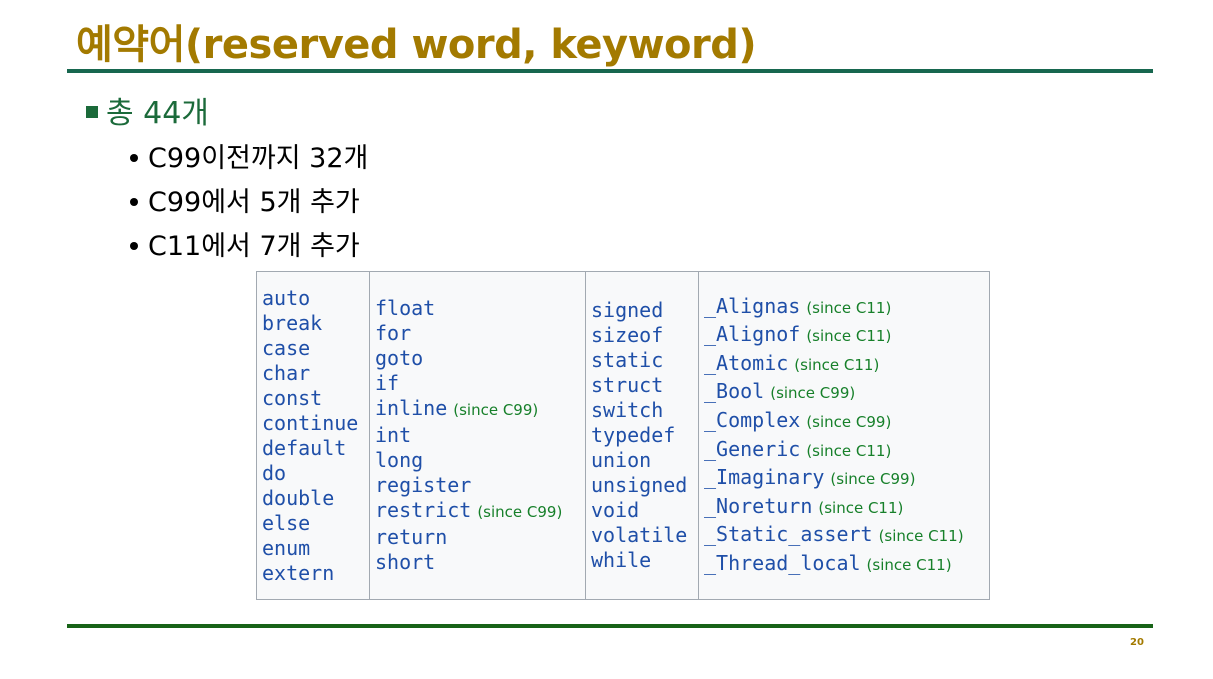 This screenshot has width=1213, height=679. I want to click on keyword-item: int, so click(480, 435).